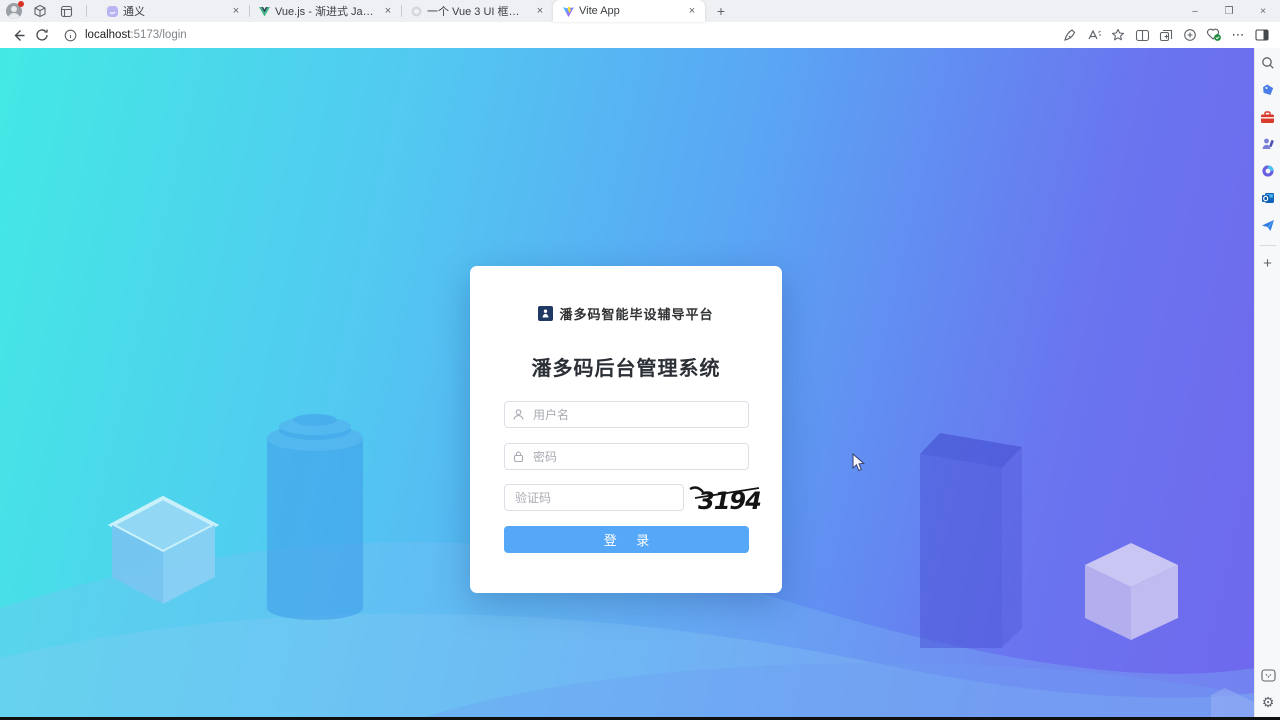 The height and width of the screenshot is (720, 1280). I want to click on sidebar-bottom: ⚙, so click(1267, 688).